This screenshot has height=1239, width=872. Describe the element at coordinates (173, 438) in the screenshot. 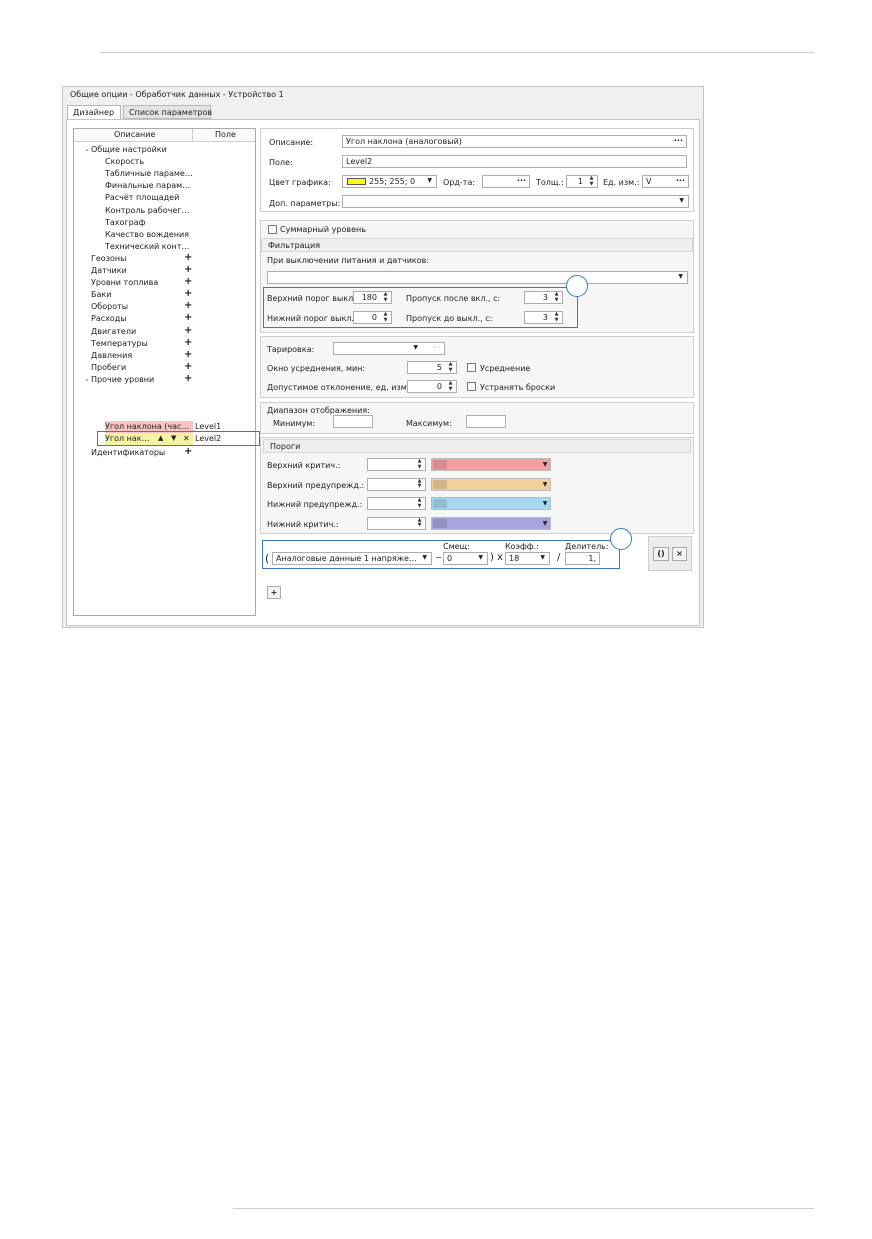

I see `move-down-icon: ▼` at that location.